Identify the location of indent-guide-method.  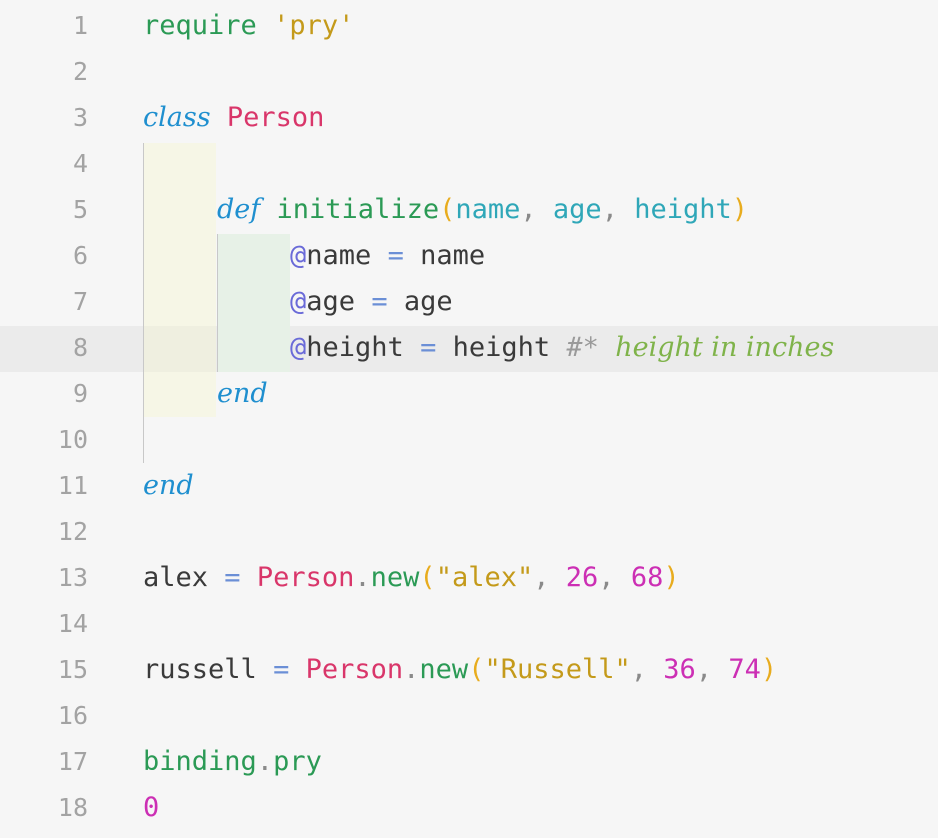
(217, 303).